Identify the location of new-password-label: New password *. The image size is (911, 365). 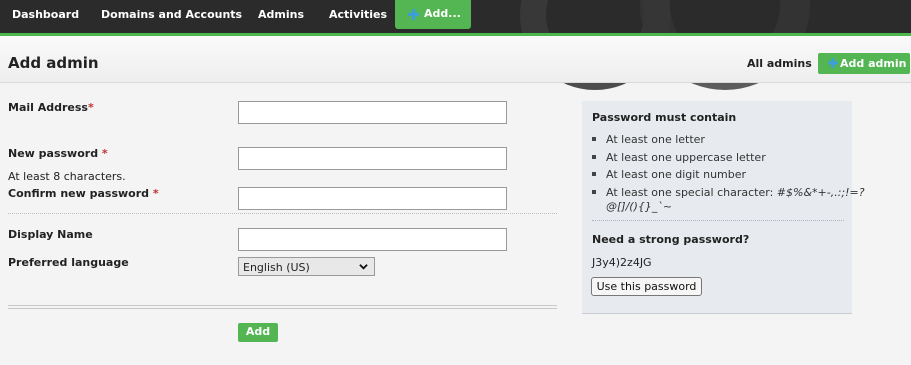
(58, 153).